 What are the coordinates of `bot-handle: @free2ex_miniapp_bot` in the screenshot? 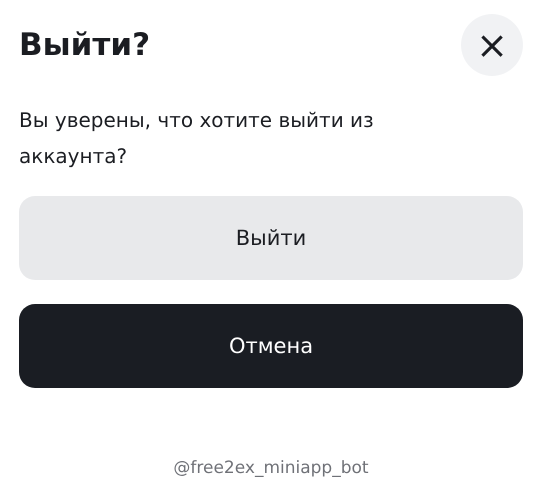 It's located at (271, 468).